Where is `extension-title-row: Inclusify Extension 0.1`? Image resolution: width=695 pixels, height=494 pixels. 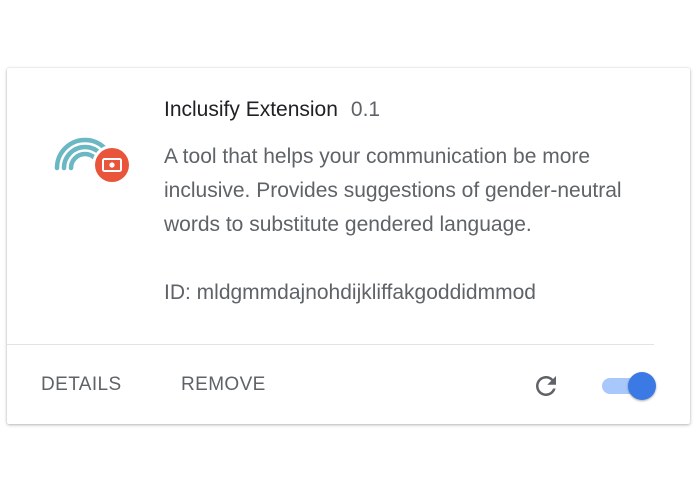 extension-title-row: Inclusify Extension 0.1 is located at coordinates (272, 115).